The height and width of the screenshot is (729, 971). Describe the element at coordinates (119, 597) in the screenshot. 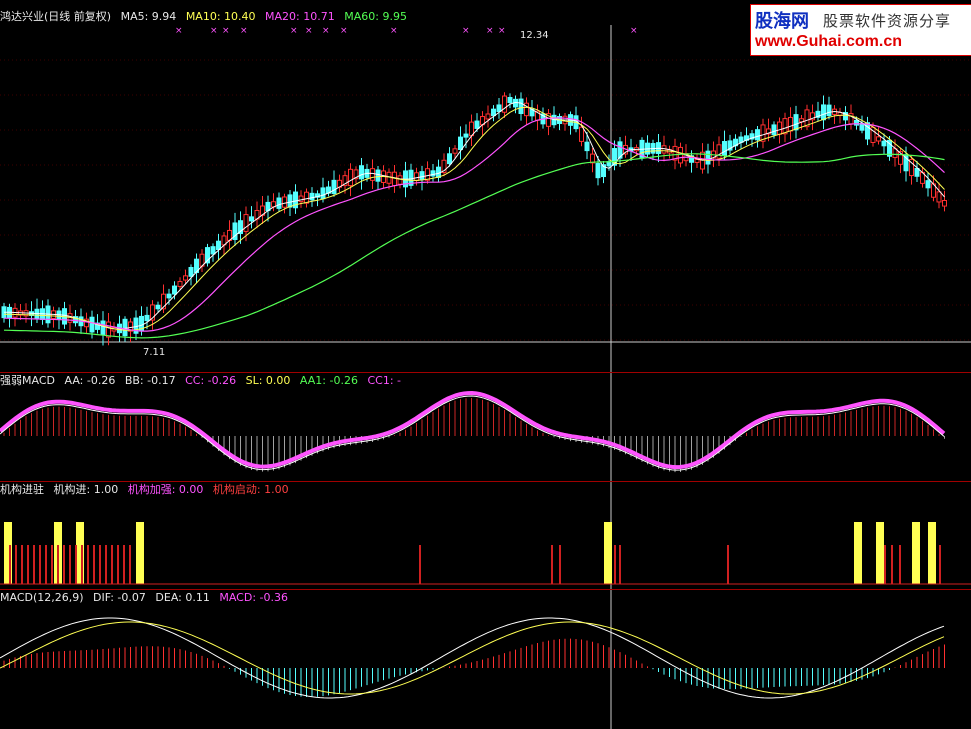

I see `dif-value: DIF: -0.07` at that location.